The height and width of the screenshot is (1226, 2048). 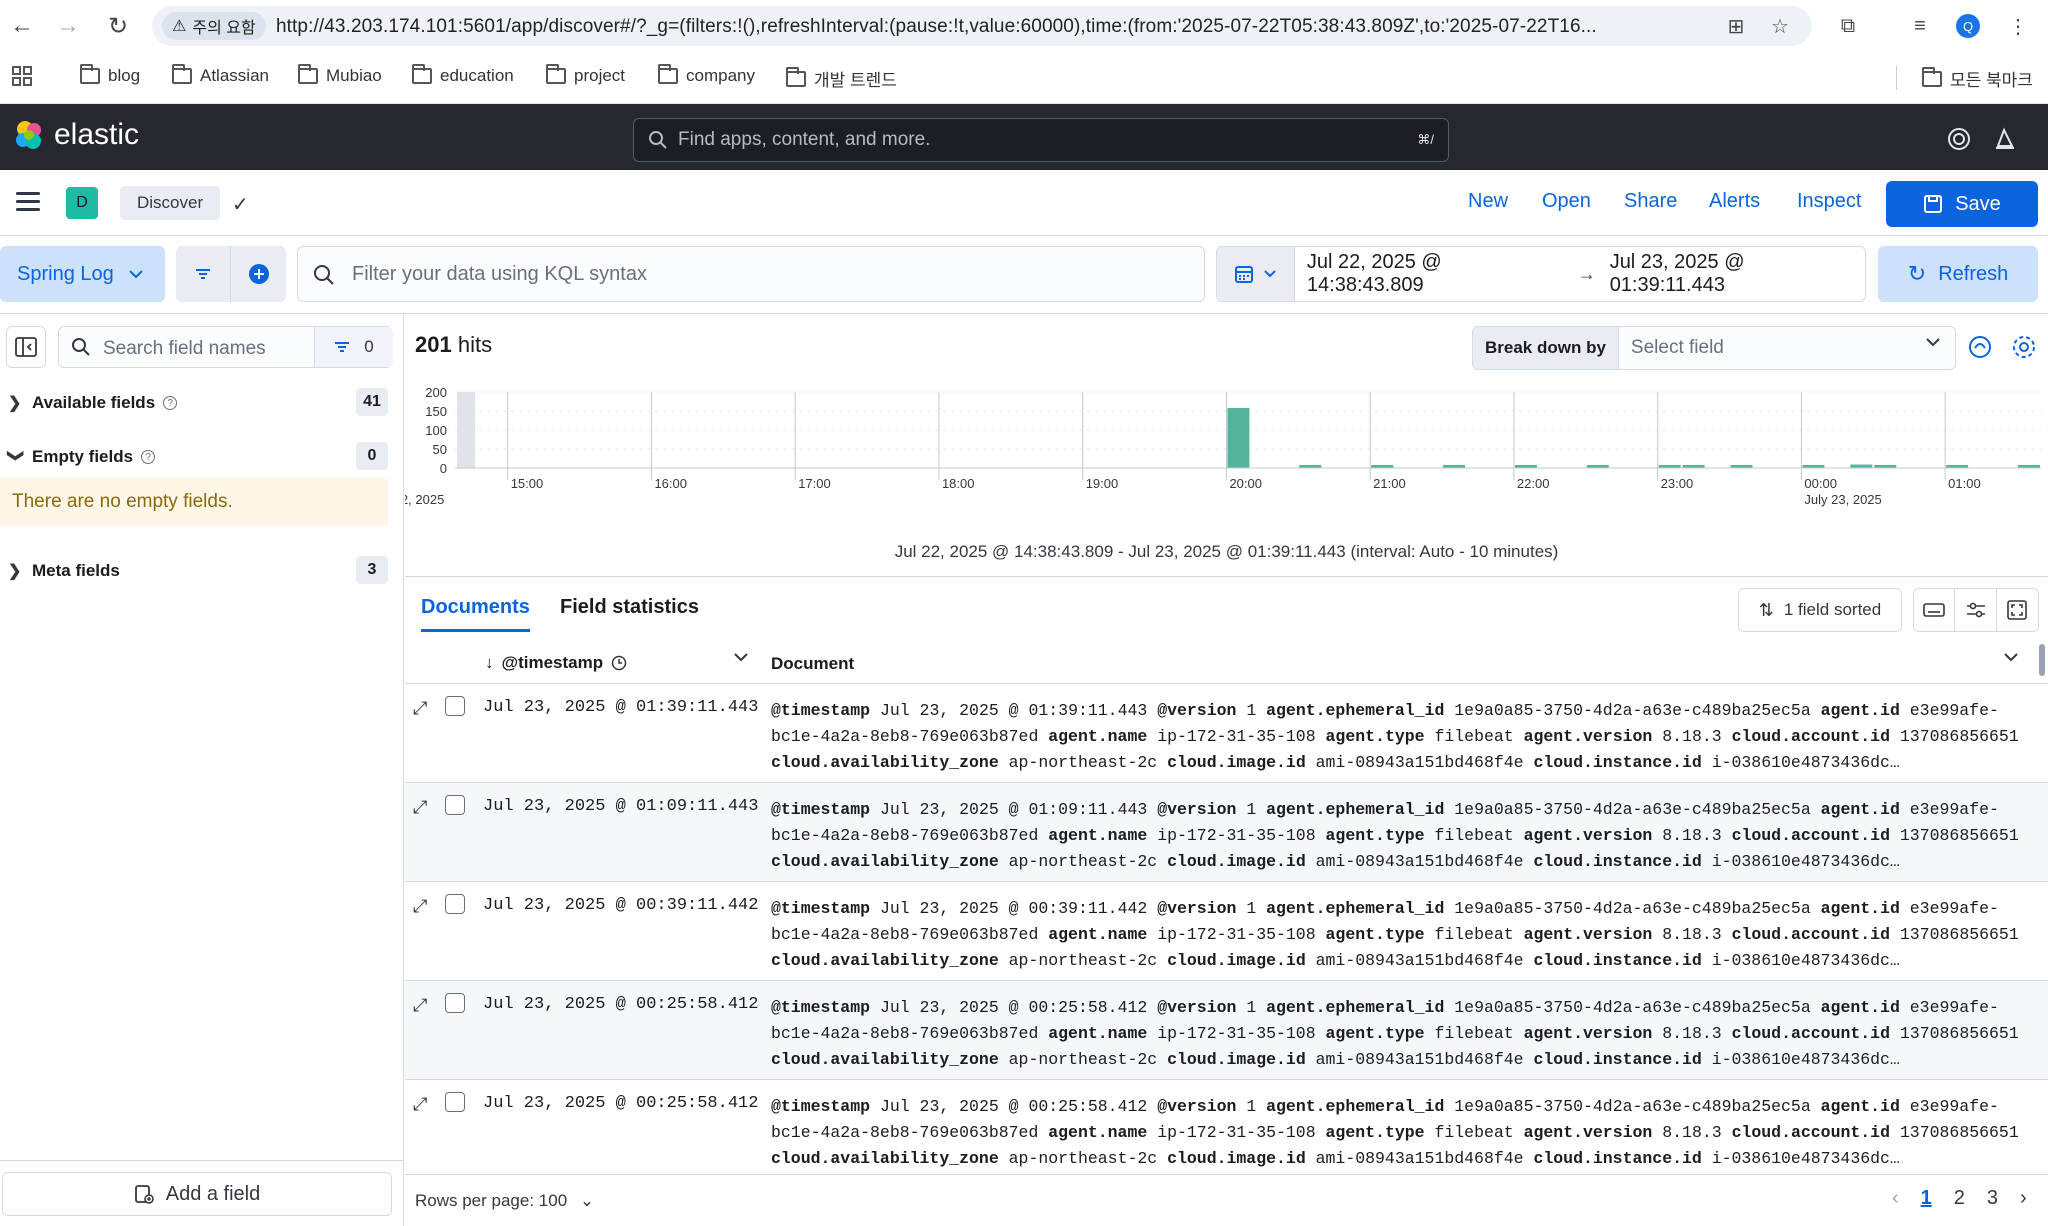 I want to click on scrollbar, so click(x=2042, y=660).